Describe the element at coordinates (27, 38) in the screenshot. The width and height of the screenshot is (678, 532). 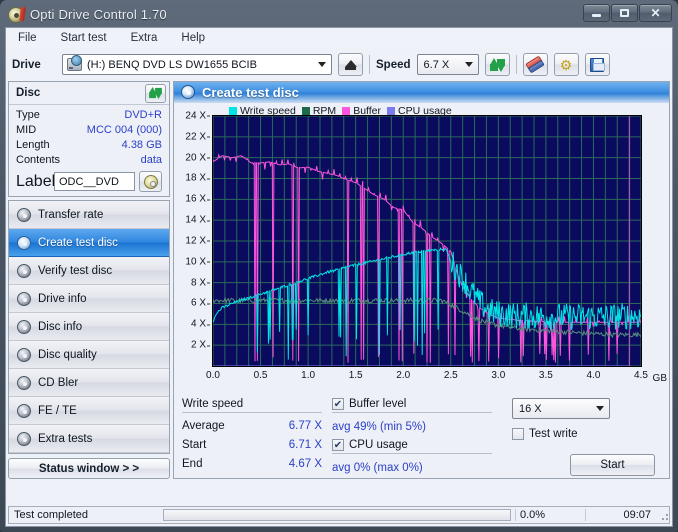
I see `menu-file: File` at that location.